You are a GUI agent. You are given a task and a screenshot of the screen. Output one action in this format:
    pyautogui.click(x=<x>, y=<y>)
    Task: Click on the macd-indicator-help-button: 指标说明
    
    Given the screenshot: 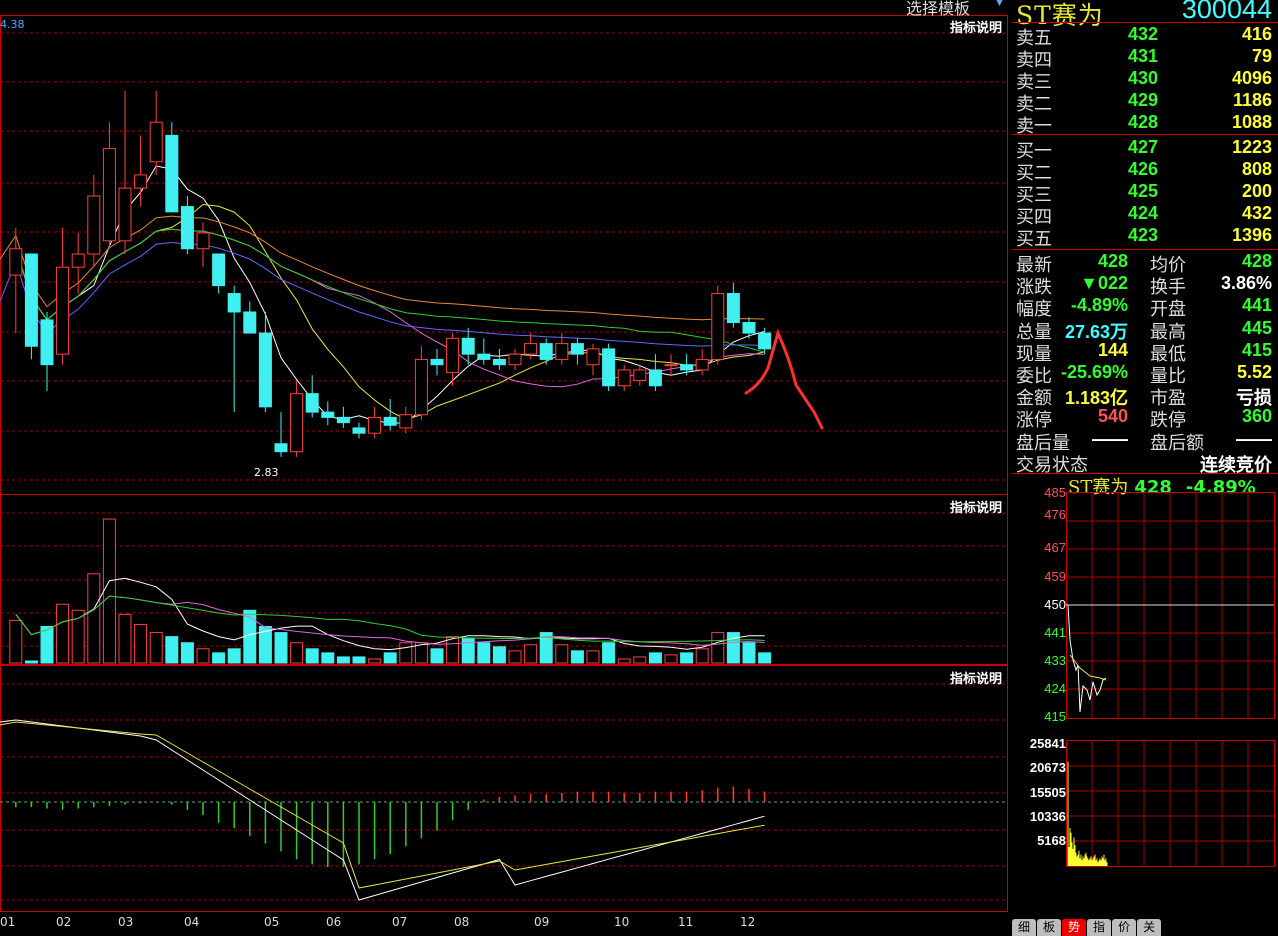 What is the action you would take?
    pyautogui.click(x=976, y=677)
    